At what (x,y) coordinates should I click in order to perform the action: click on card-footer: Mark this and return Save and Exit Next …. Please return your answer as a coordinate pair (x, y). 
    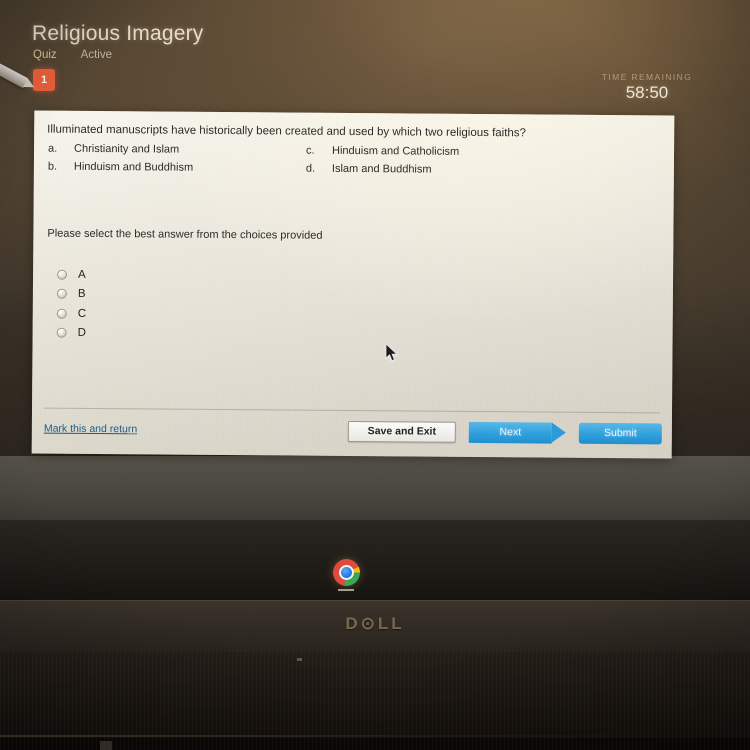
    Looking at the image, I should click on (353, 431).